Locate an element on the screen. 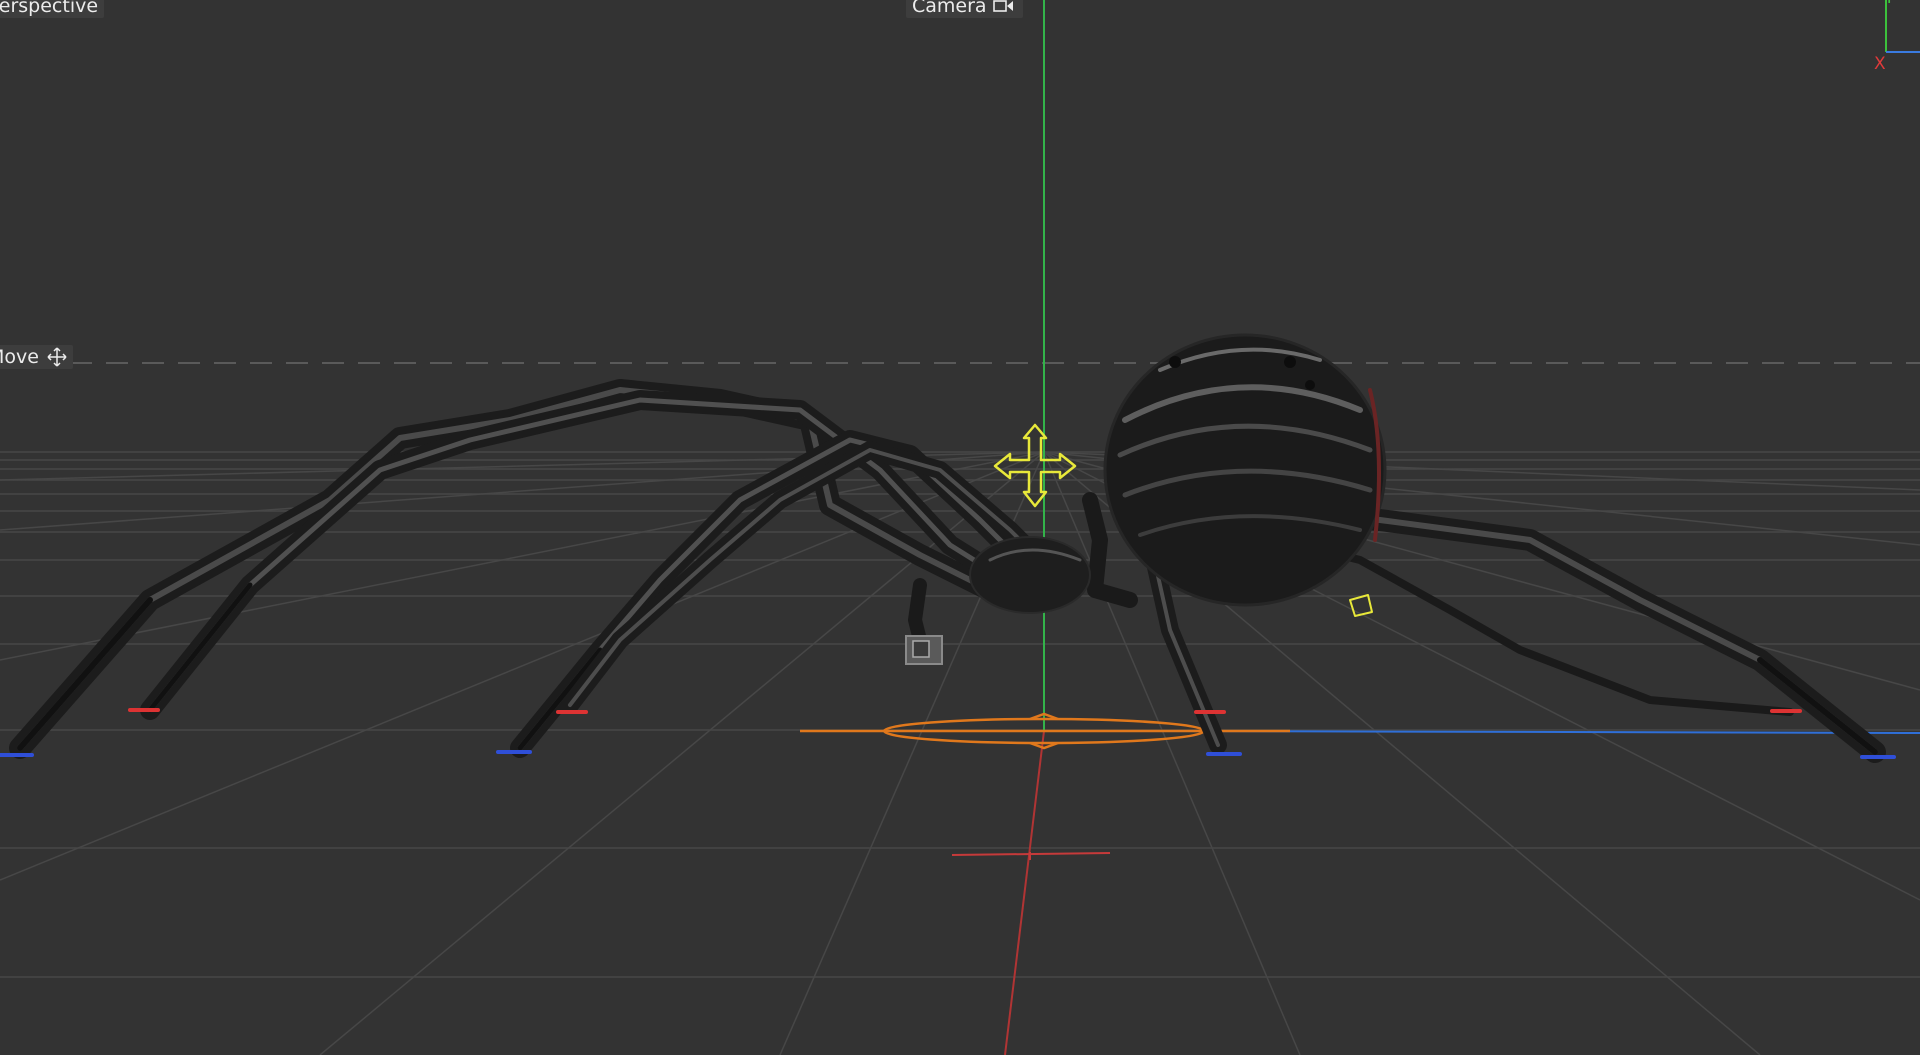 The height and width of the screenshot is (1055, 1920). view-name-text: Perspective is located at coordinates (49, 8).